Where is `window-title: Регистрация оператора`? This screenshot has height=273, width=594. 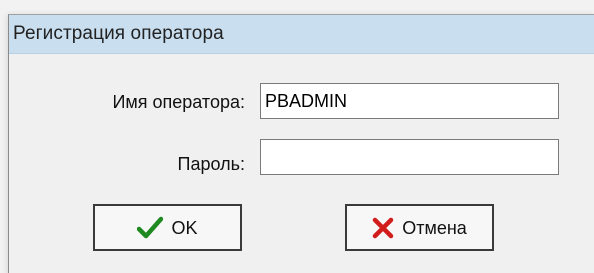 window-title: Регистрация оператора is located at coordinates (118, 33).